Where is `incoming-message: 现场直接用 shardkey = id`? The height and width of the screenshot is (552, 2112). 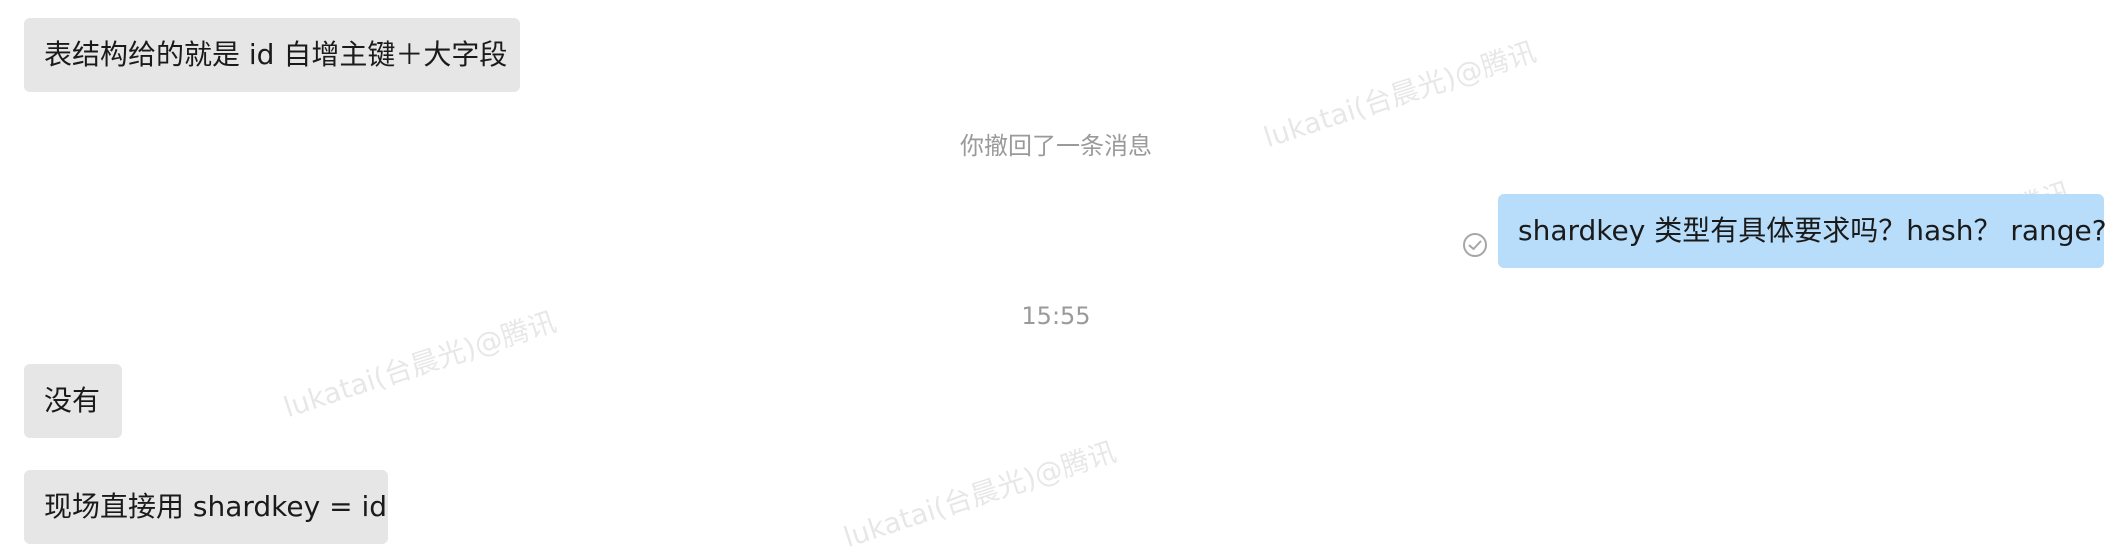
incoming-message: 现场直接用 shardkey = id is located at coordinates (206, 507).